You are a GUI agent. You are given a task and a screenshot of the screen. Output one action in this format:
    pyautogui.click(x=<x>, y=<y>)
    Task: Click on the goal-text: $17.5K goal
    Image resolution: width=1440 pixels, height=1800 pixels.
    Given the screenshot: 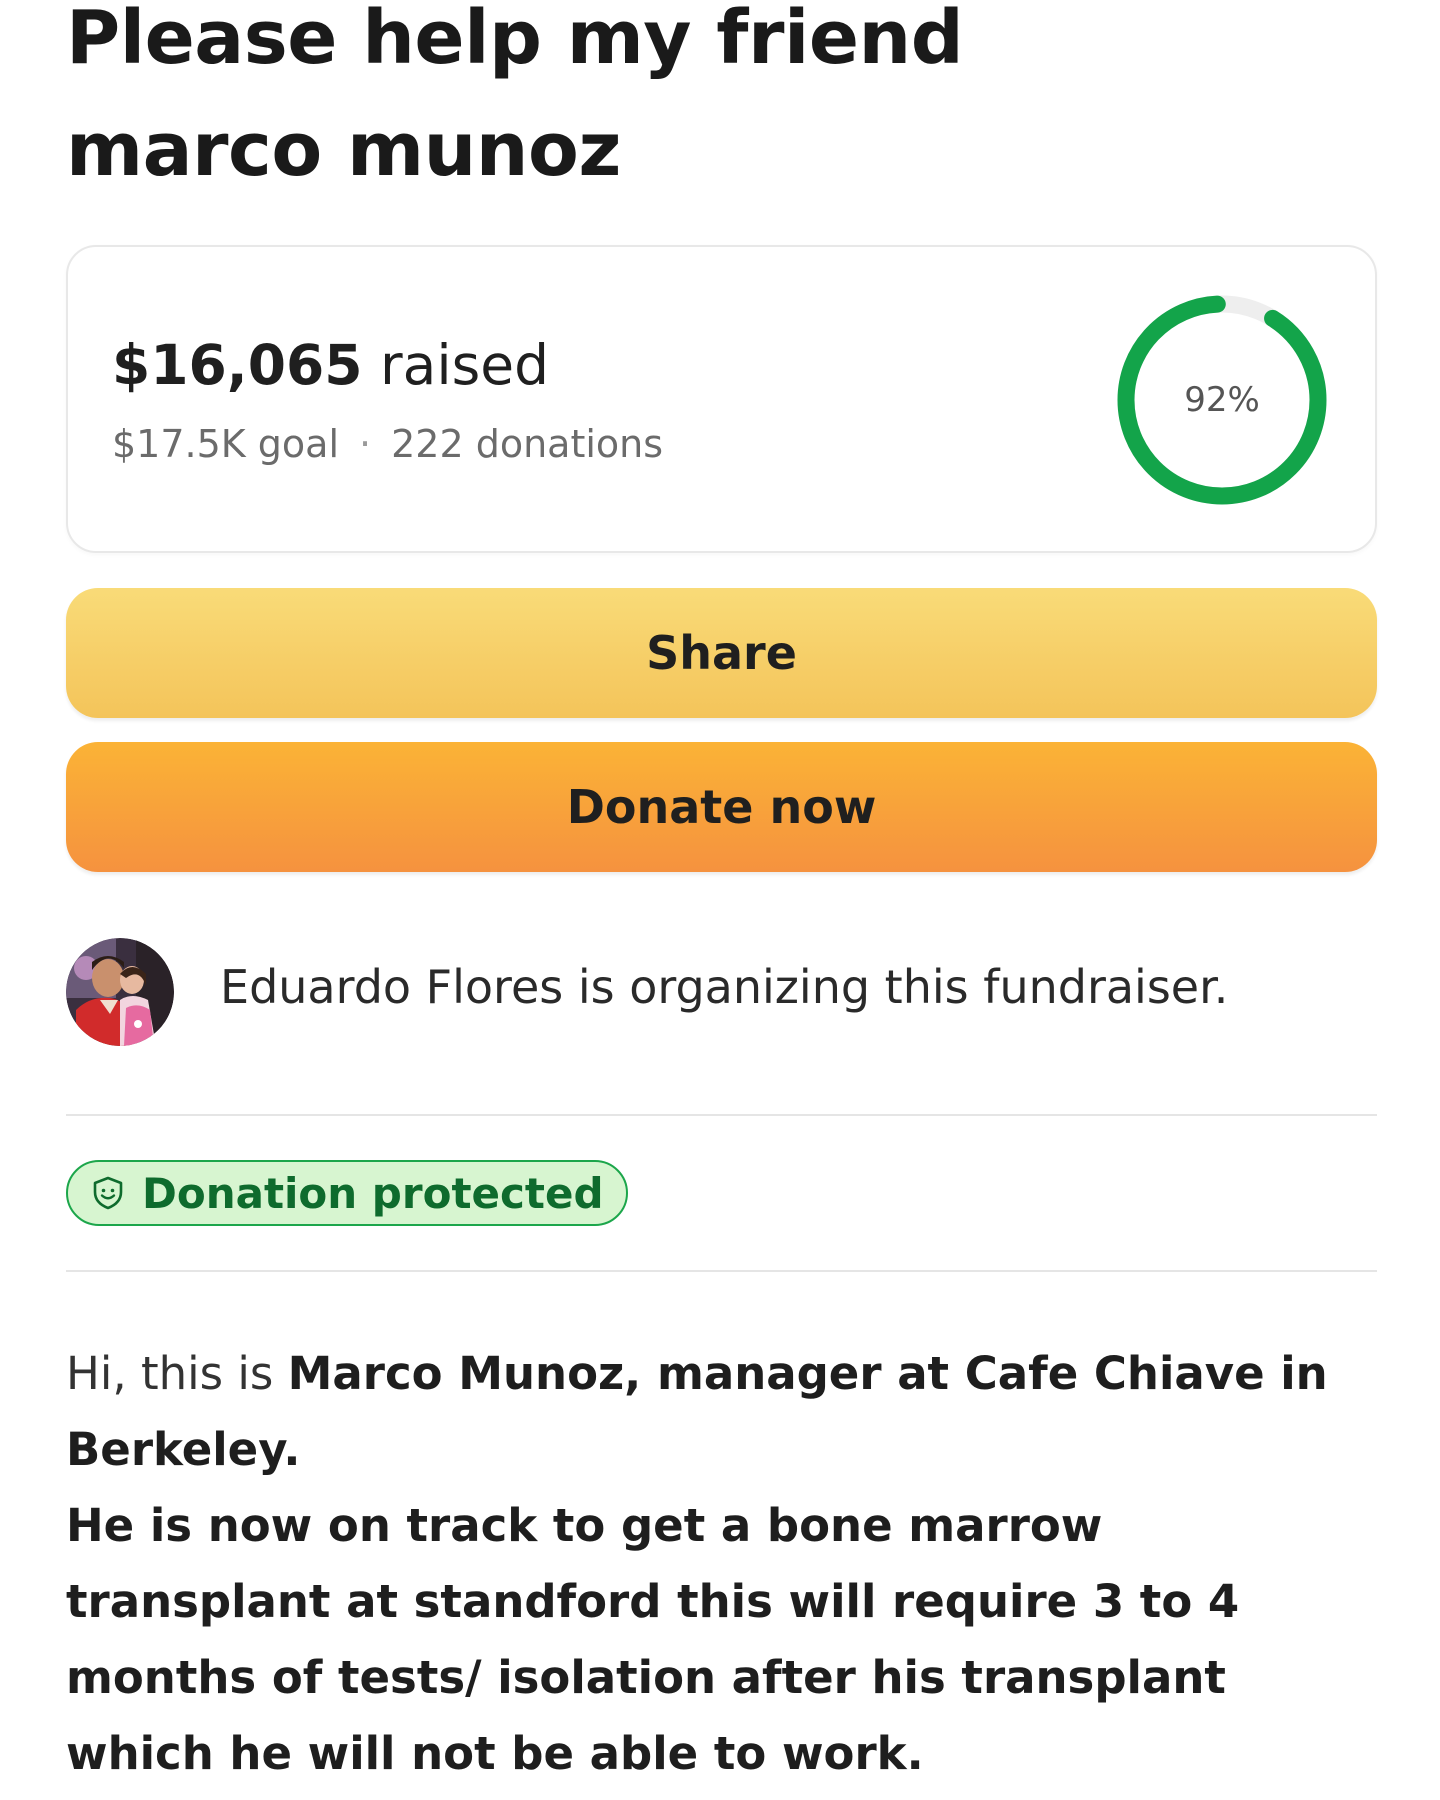 What is the action you would take?
    pyautogui.click(x=225, y=444)
    